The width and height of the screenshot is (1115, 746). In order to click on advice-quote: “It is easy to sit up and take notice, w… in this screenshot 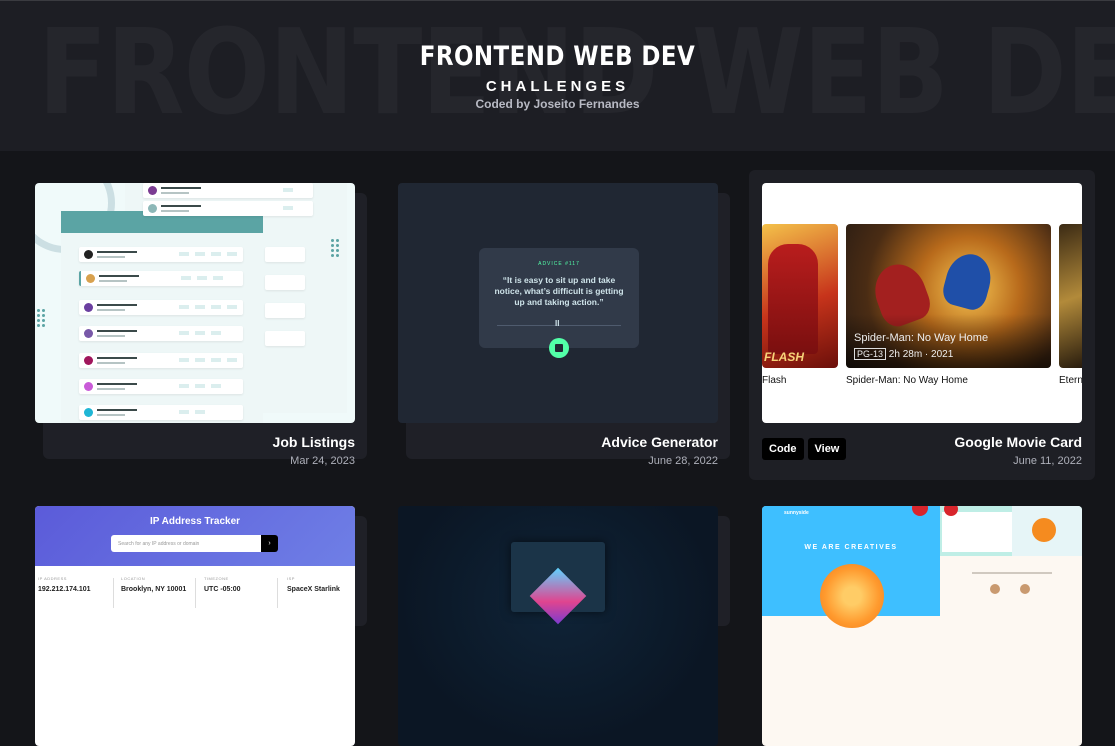, I will do `click(559, 291)`.